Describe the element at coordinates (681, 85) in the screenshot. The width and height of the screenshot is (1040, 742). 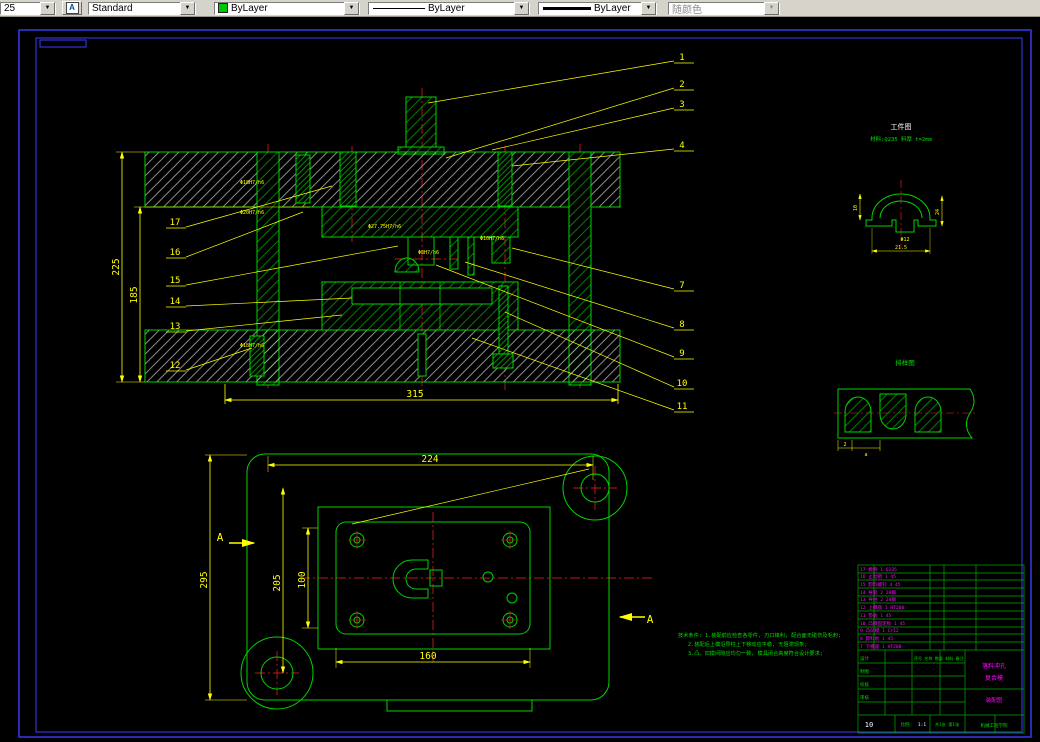
I see `balloon-number: 2` at that location.